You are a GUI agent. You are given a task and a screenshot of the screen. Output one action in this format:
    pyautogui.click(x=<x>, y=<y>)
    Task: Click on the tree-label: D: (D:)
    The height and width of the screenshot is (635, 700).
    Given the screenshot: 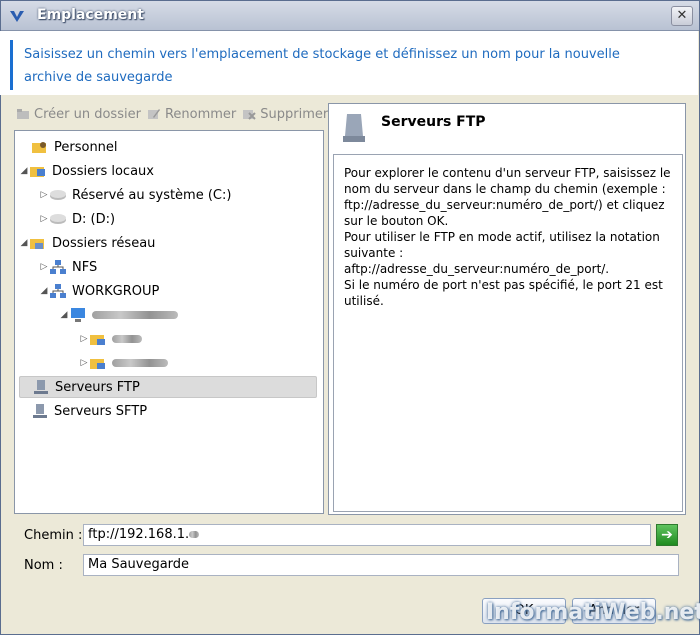 What is the action you would take?
    pyautogui.click(x=94, y=219)
    